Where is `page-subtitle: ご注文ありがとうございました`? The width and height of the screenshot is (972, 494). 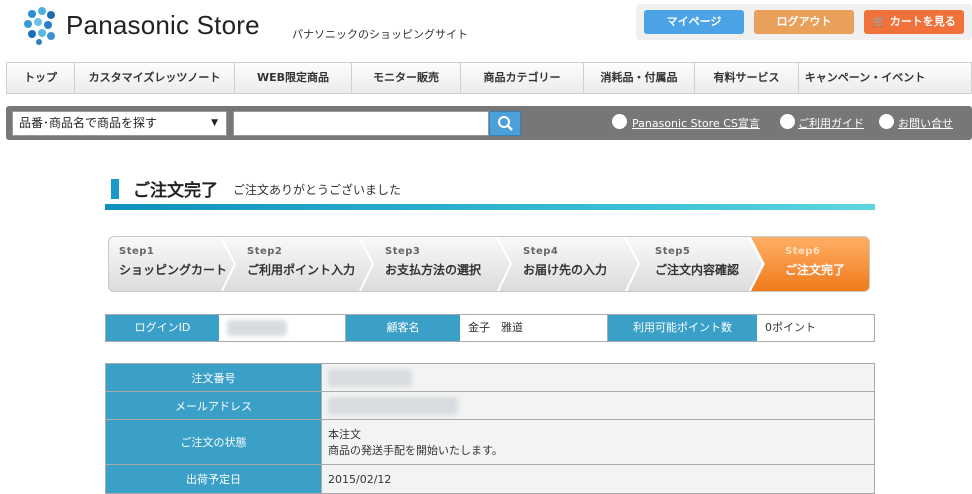 page-subtitle: ご注文ありがとうございました is located at coordinates (317, 190).